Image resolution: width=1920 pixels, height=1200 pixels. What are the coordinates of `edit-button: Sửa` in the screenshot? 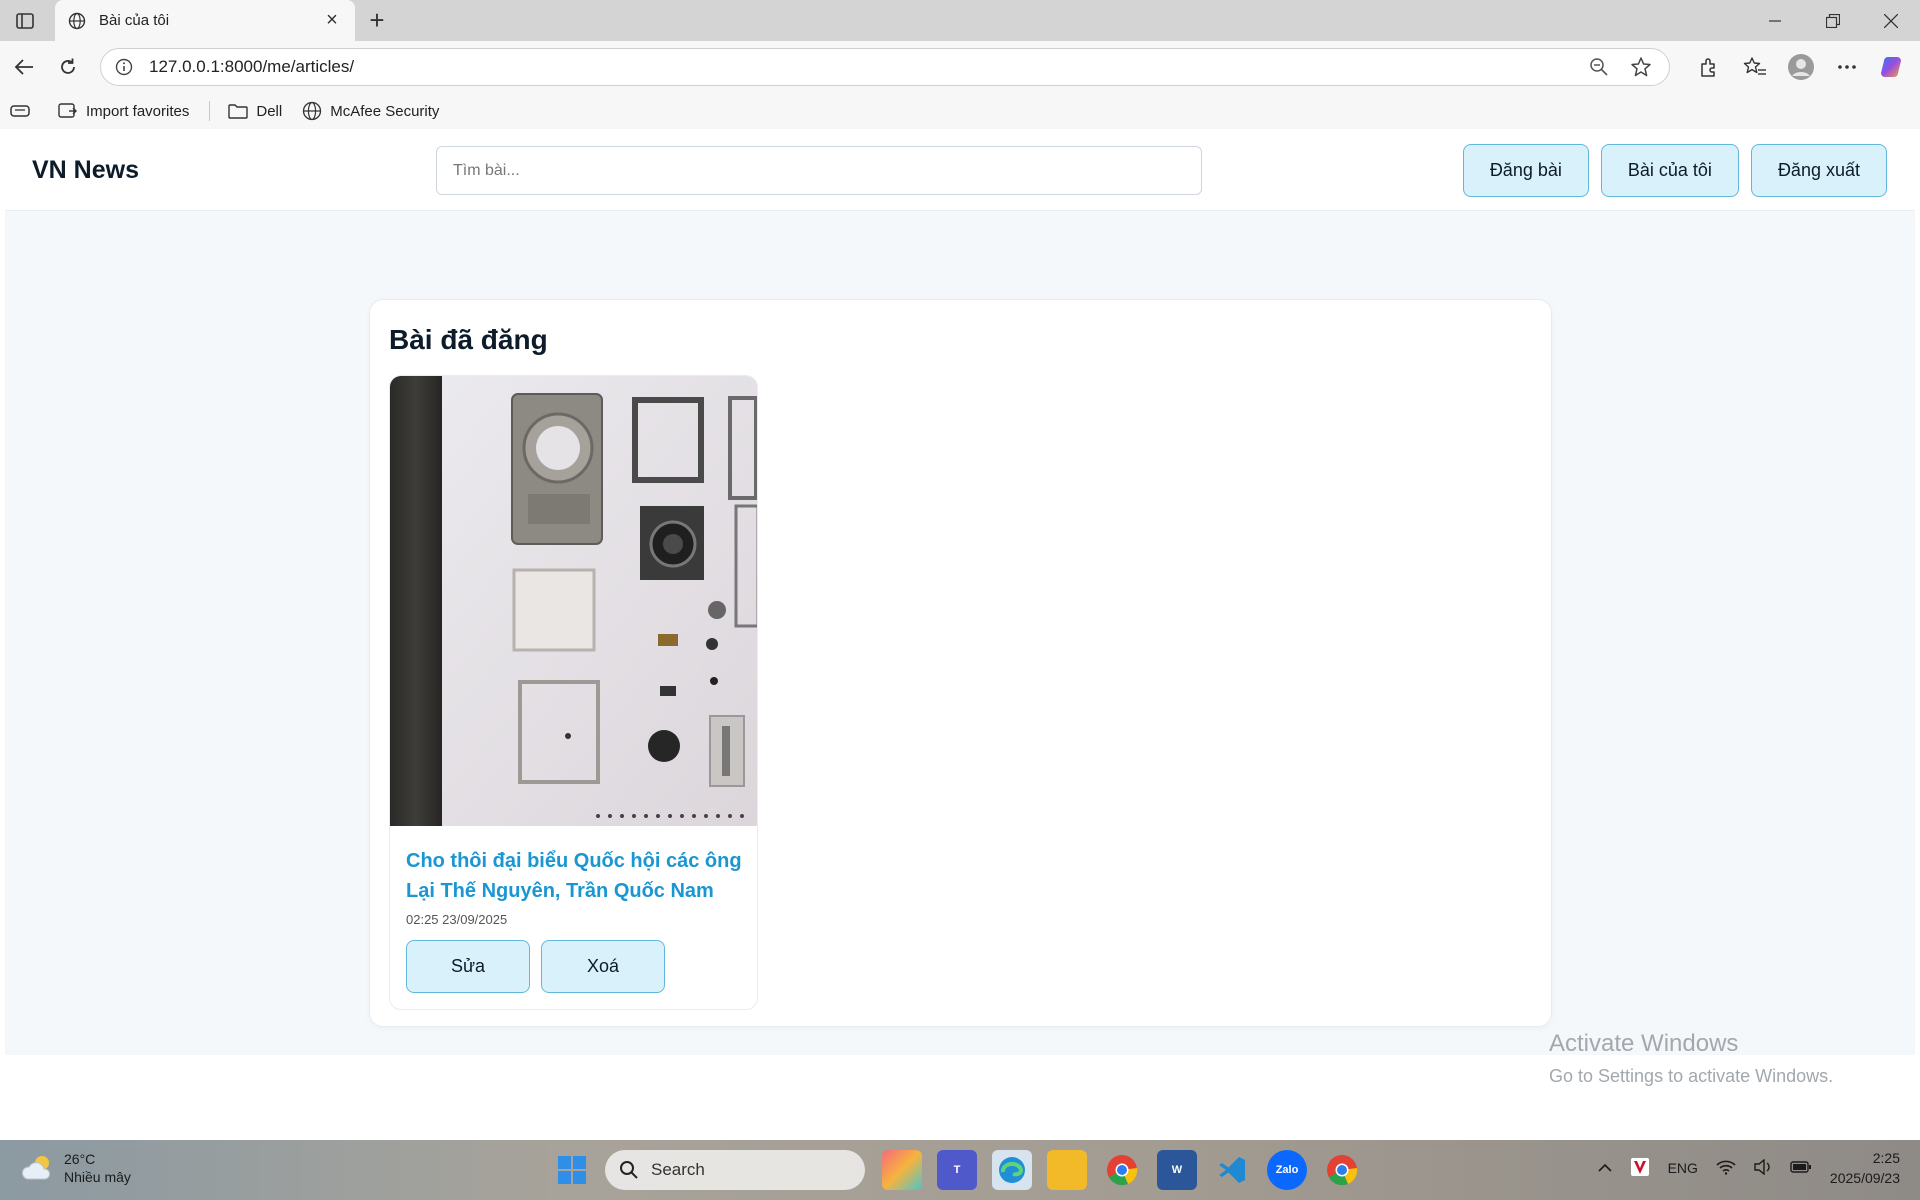 It's located at (468, 966).